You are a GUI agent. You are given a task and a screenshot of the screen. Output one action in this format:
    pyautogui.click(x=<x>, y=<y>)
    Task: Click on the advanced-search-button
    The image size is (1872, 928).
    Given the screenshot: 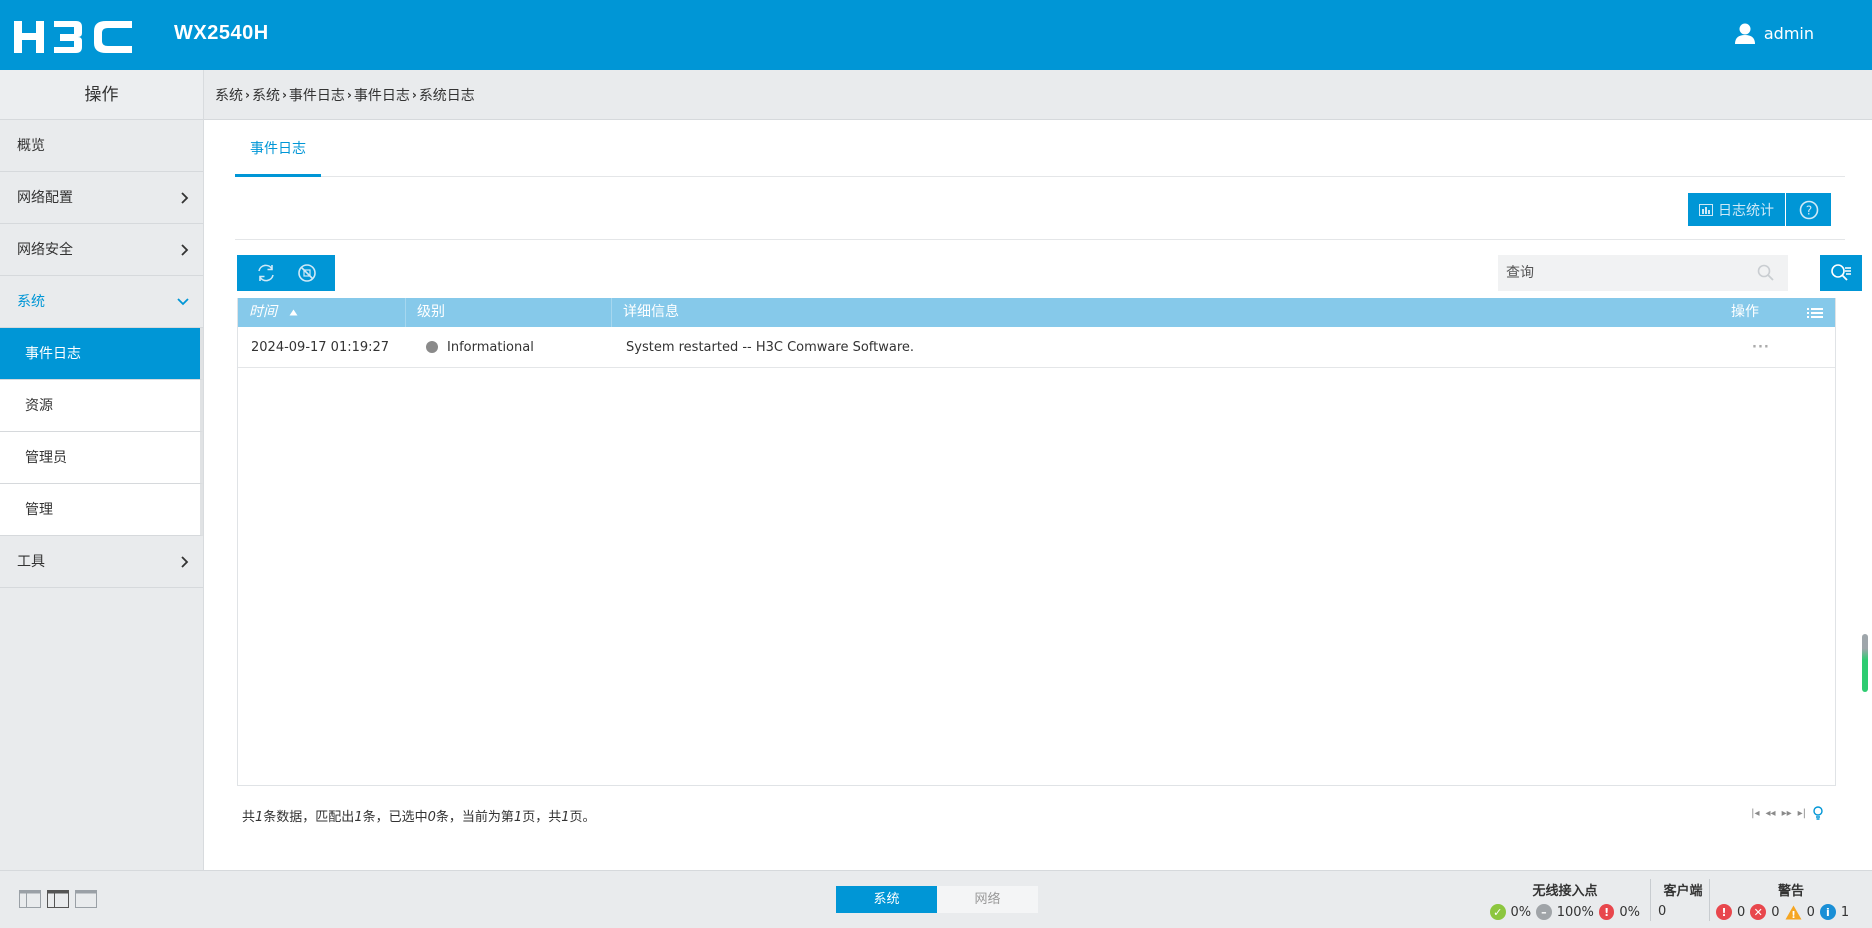 What is the action you would take?
    pyautogui.click(x=1841, y=273)
    